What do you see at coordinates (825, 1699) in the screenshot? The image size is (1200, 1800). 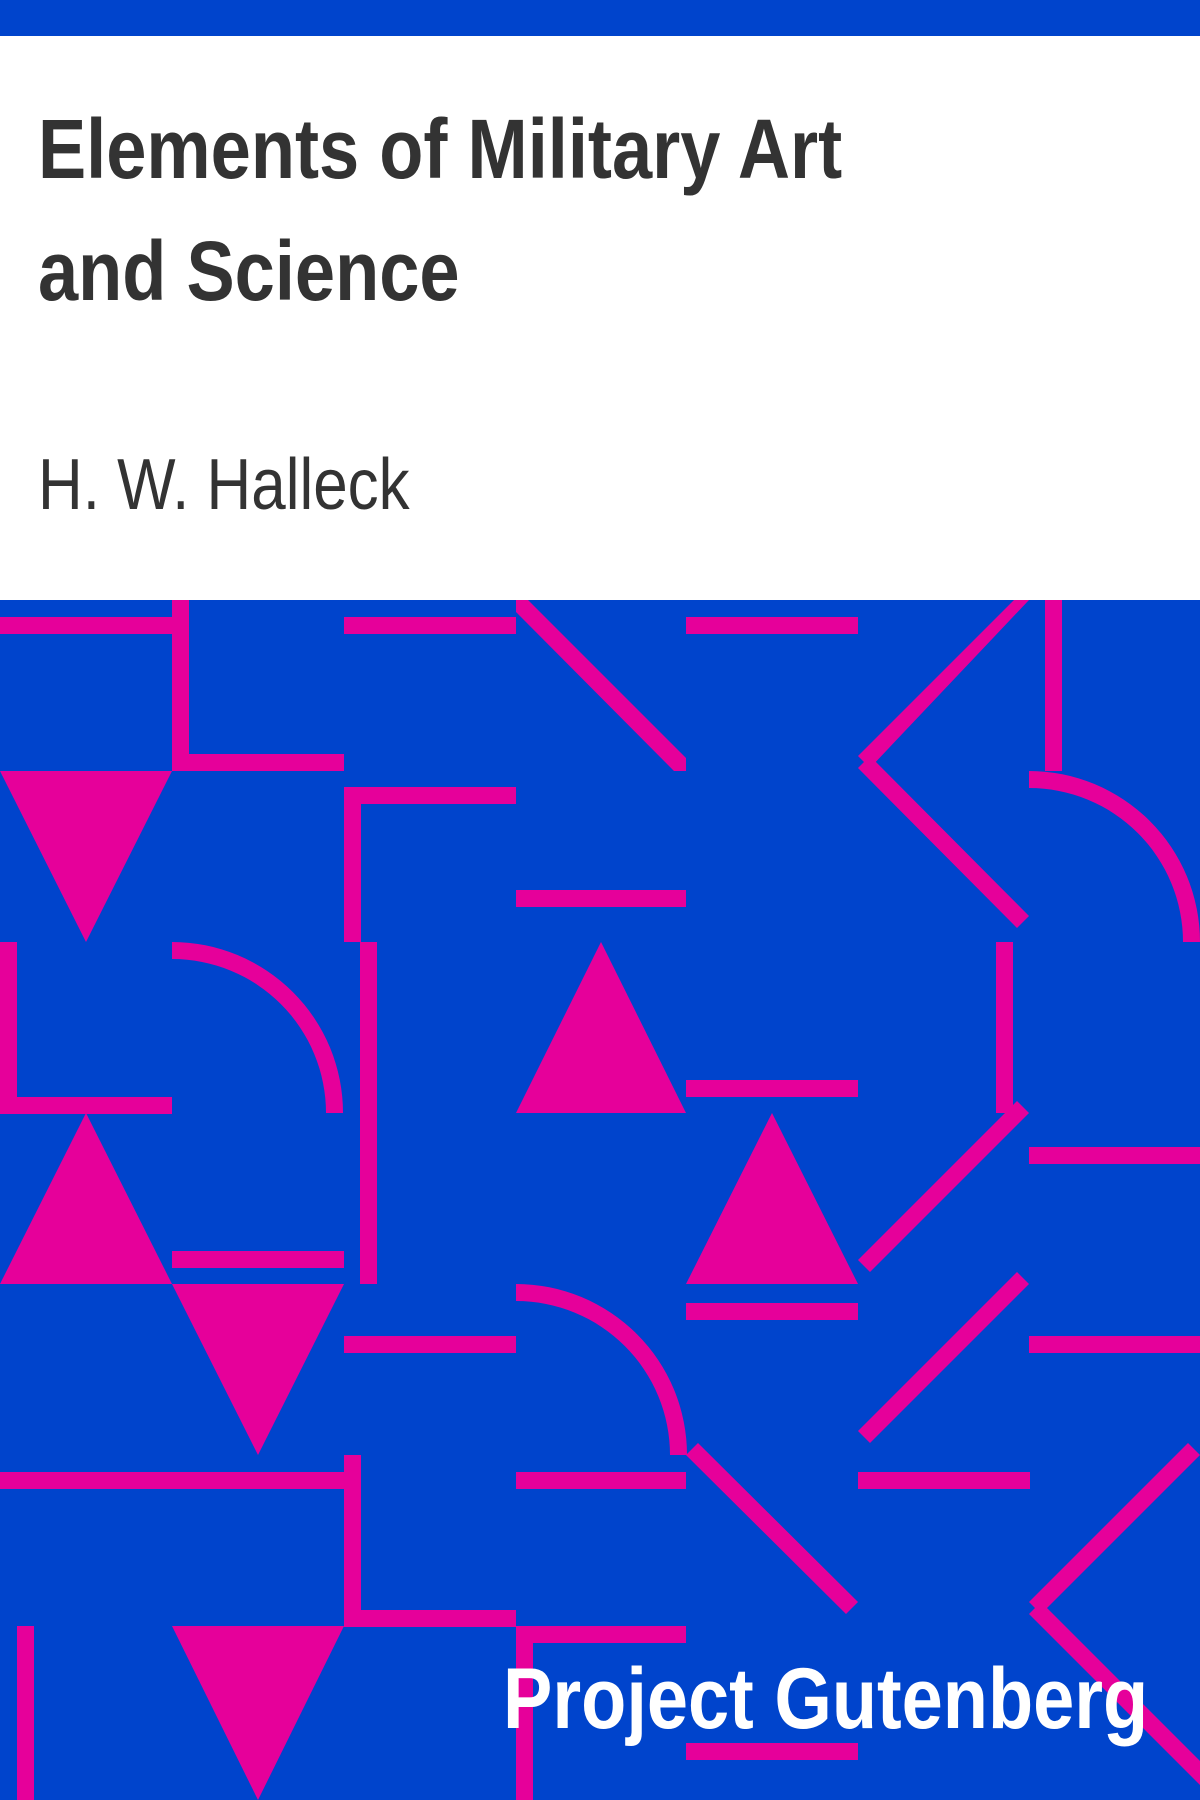 I see `publisher-logo-text: Project Gutenberg` at bounding box center [825, 1699].